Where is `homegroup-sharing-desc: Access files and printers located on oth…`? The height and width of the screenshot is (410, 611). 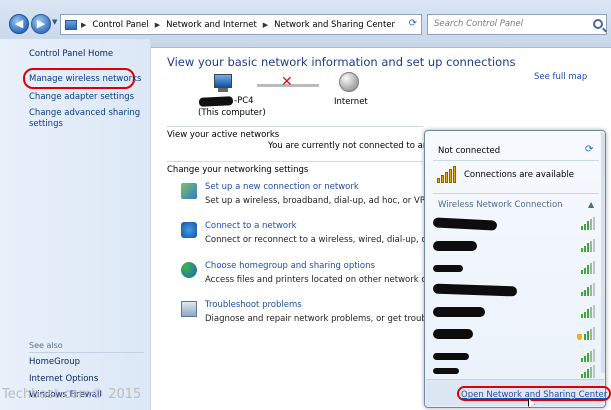 homegroup-sharing-desc: Access files and printers located on oth… is located at coordinates (328, 280).